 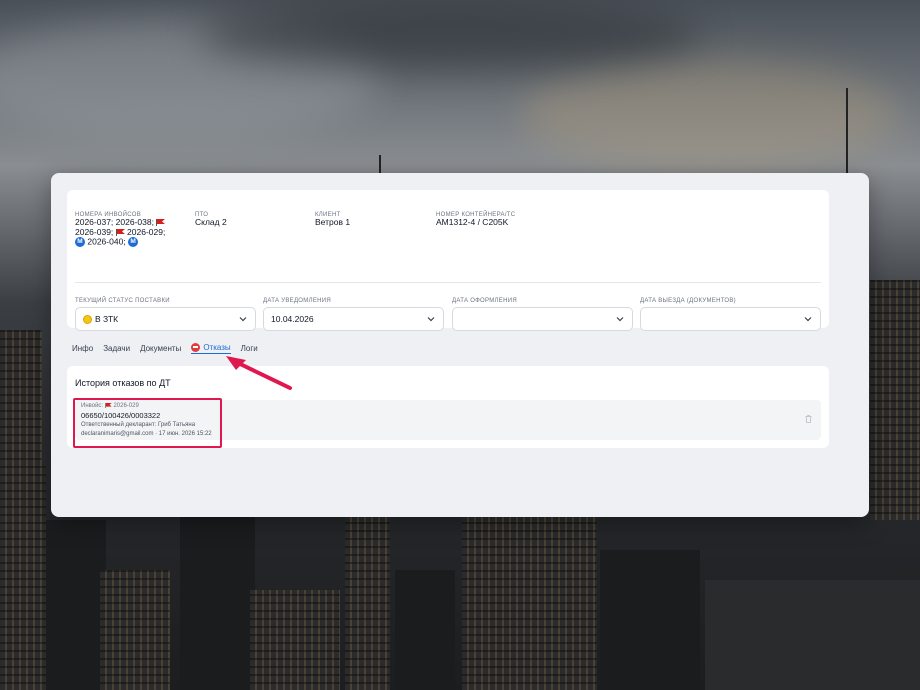 I want to click on client-field: Клиент Ветров 1, so click(x=332, y=220).